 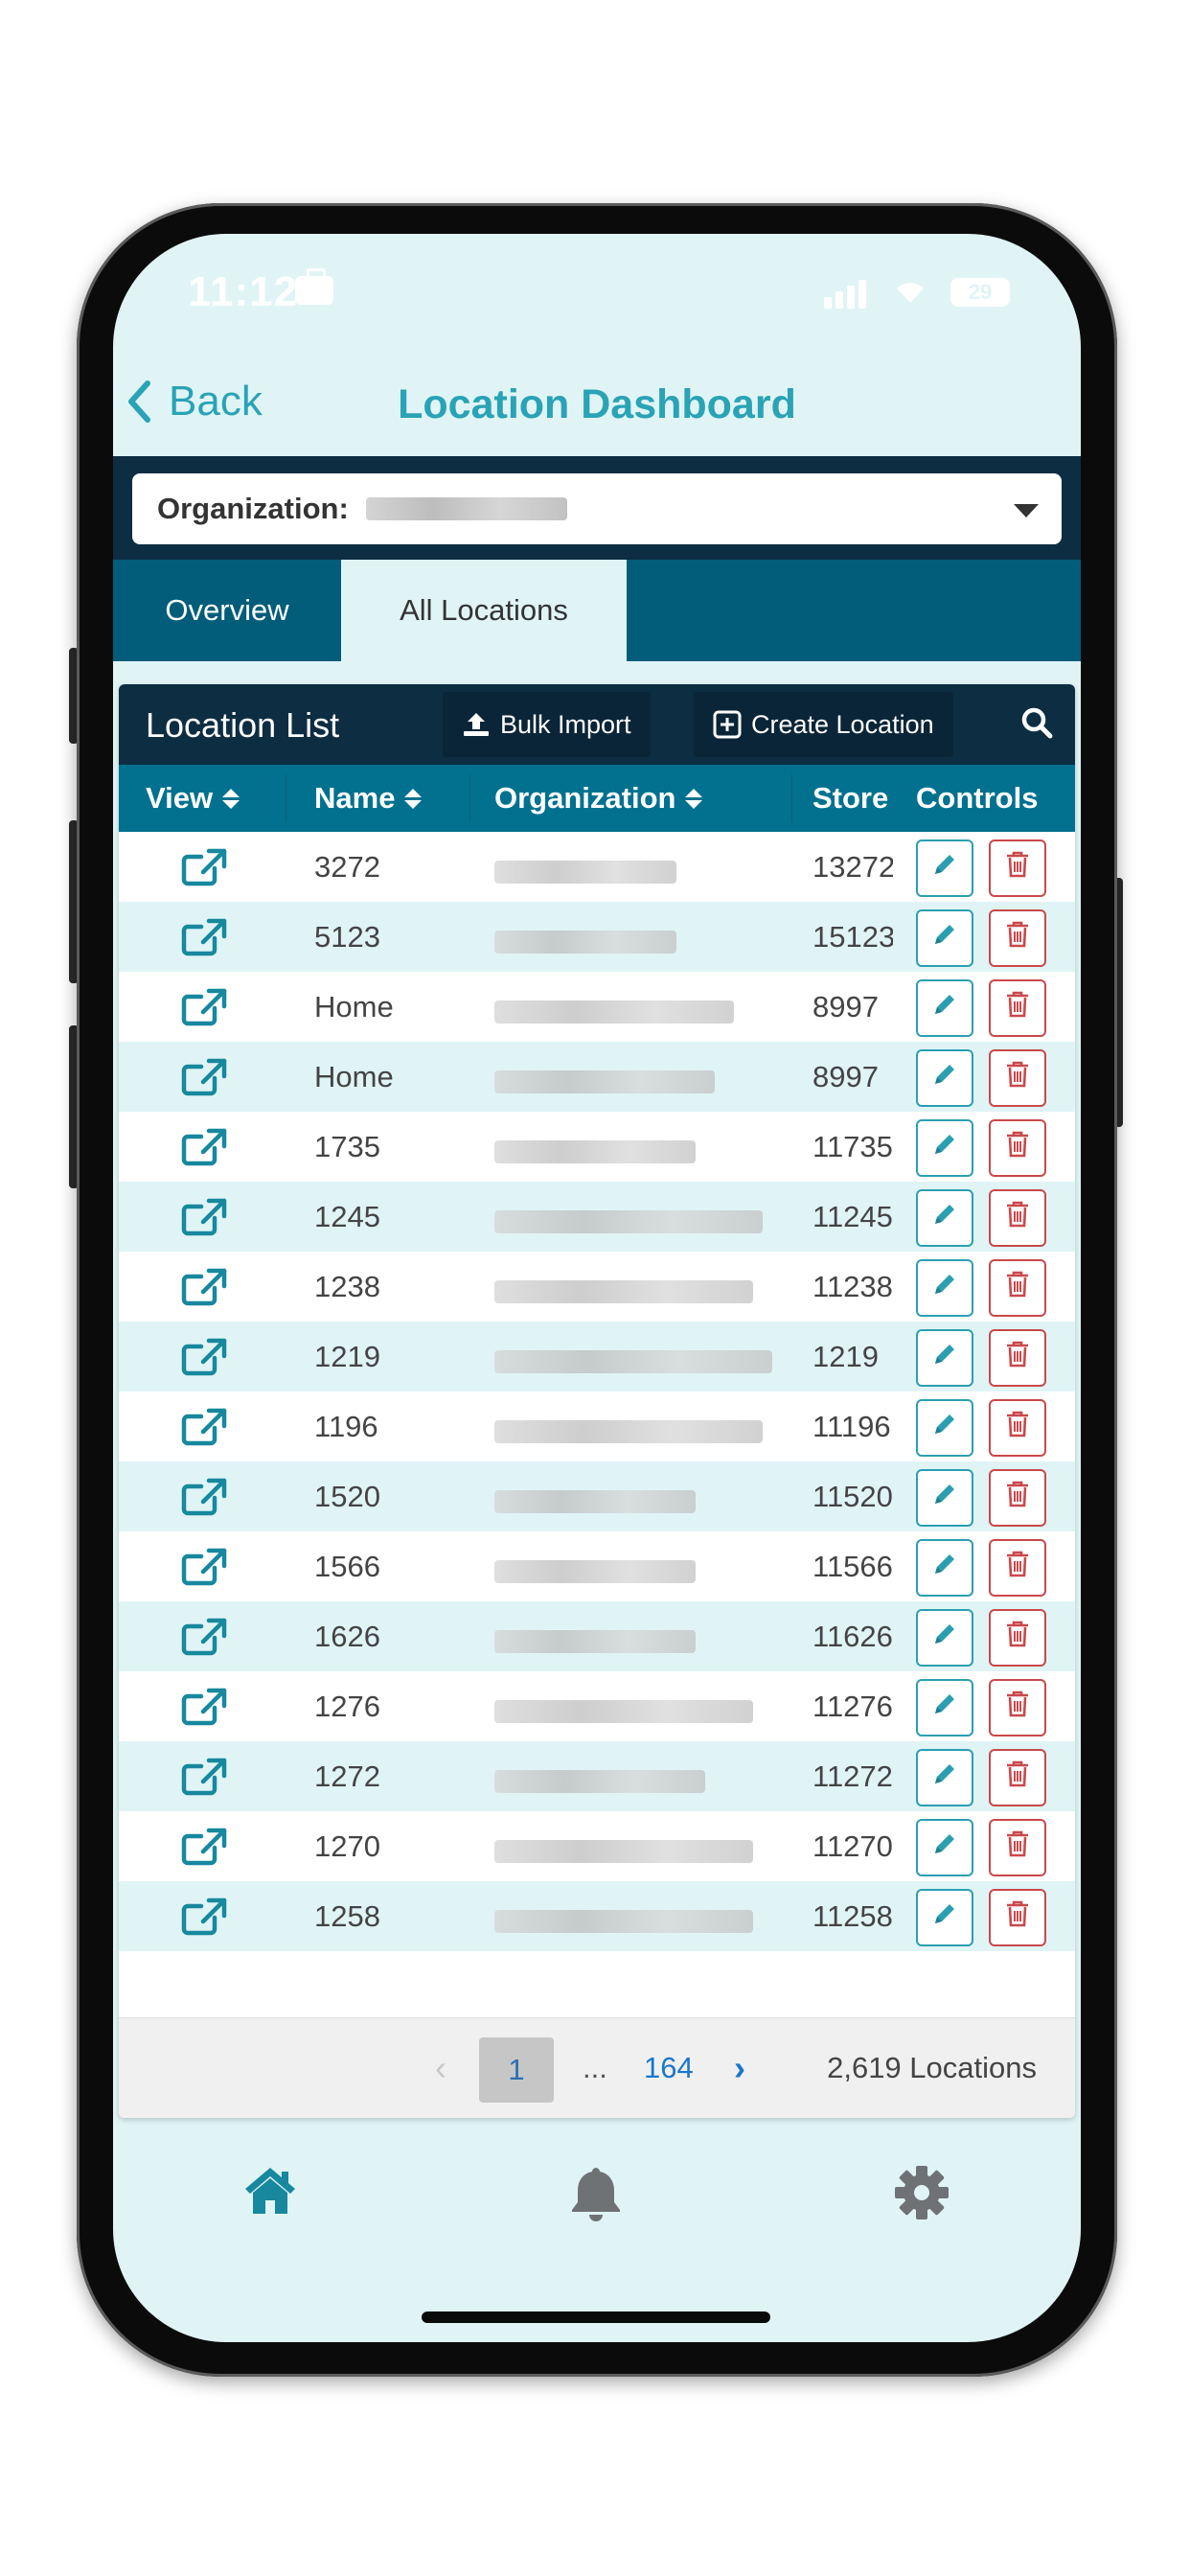 I want to click on next-page-button: ›, so click(x=740, y=2068).